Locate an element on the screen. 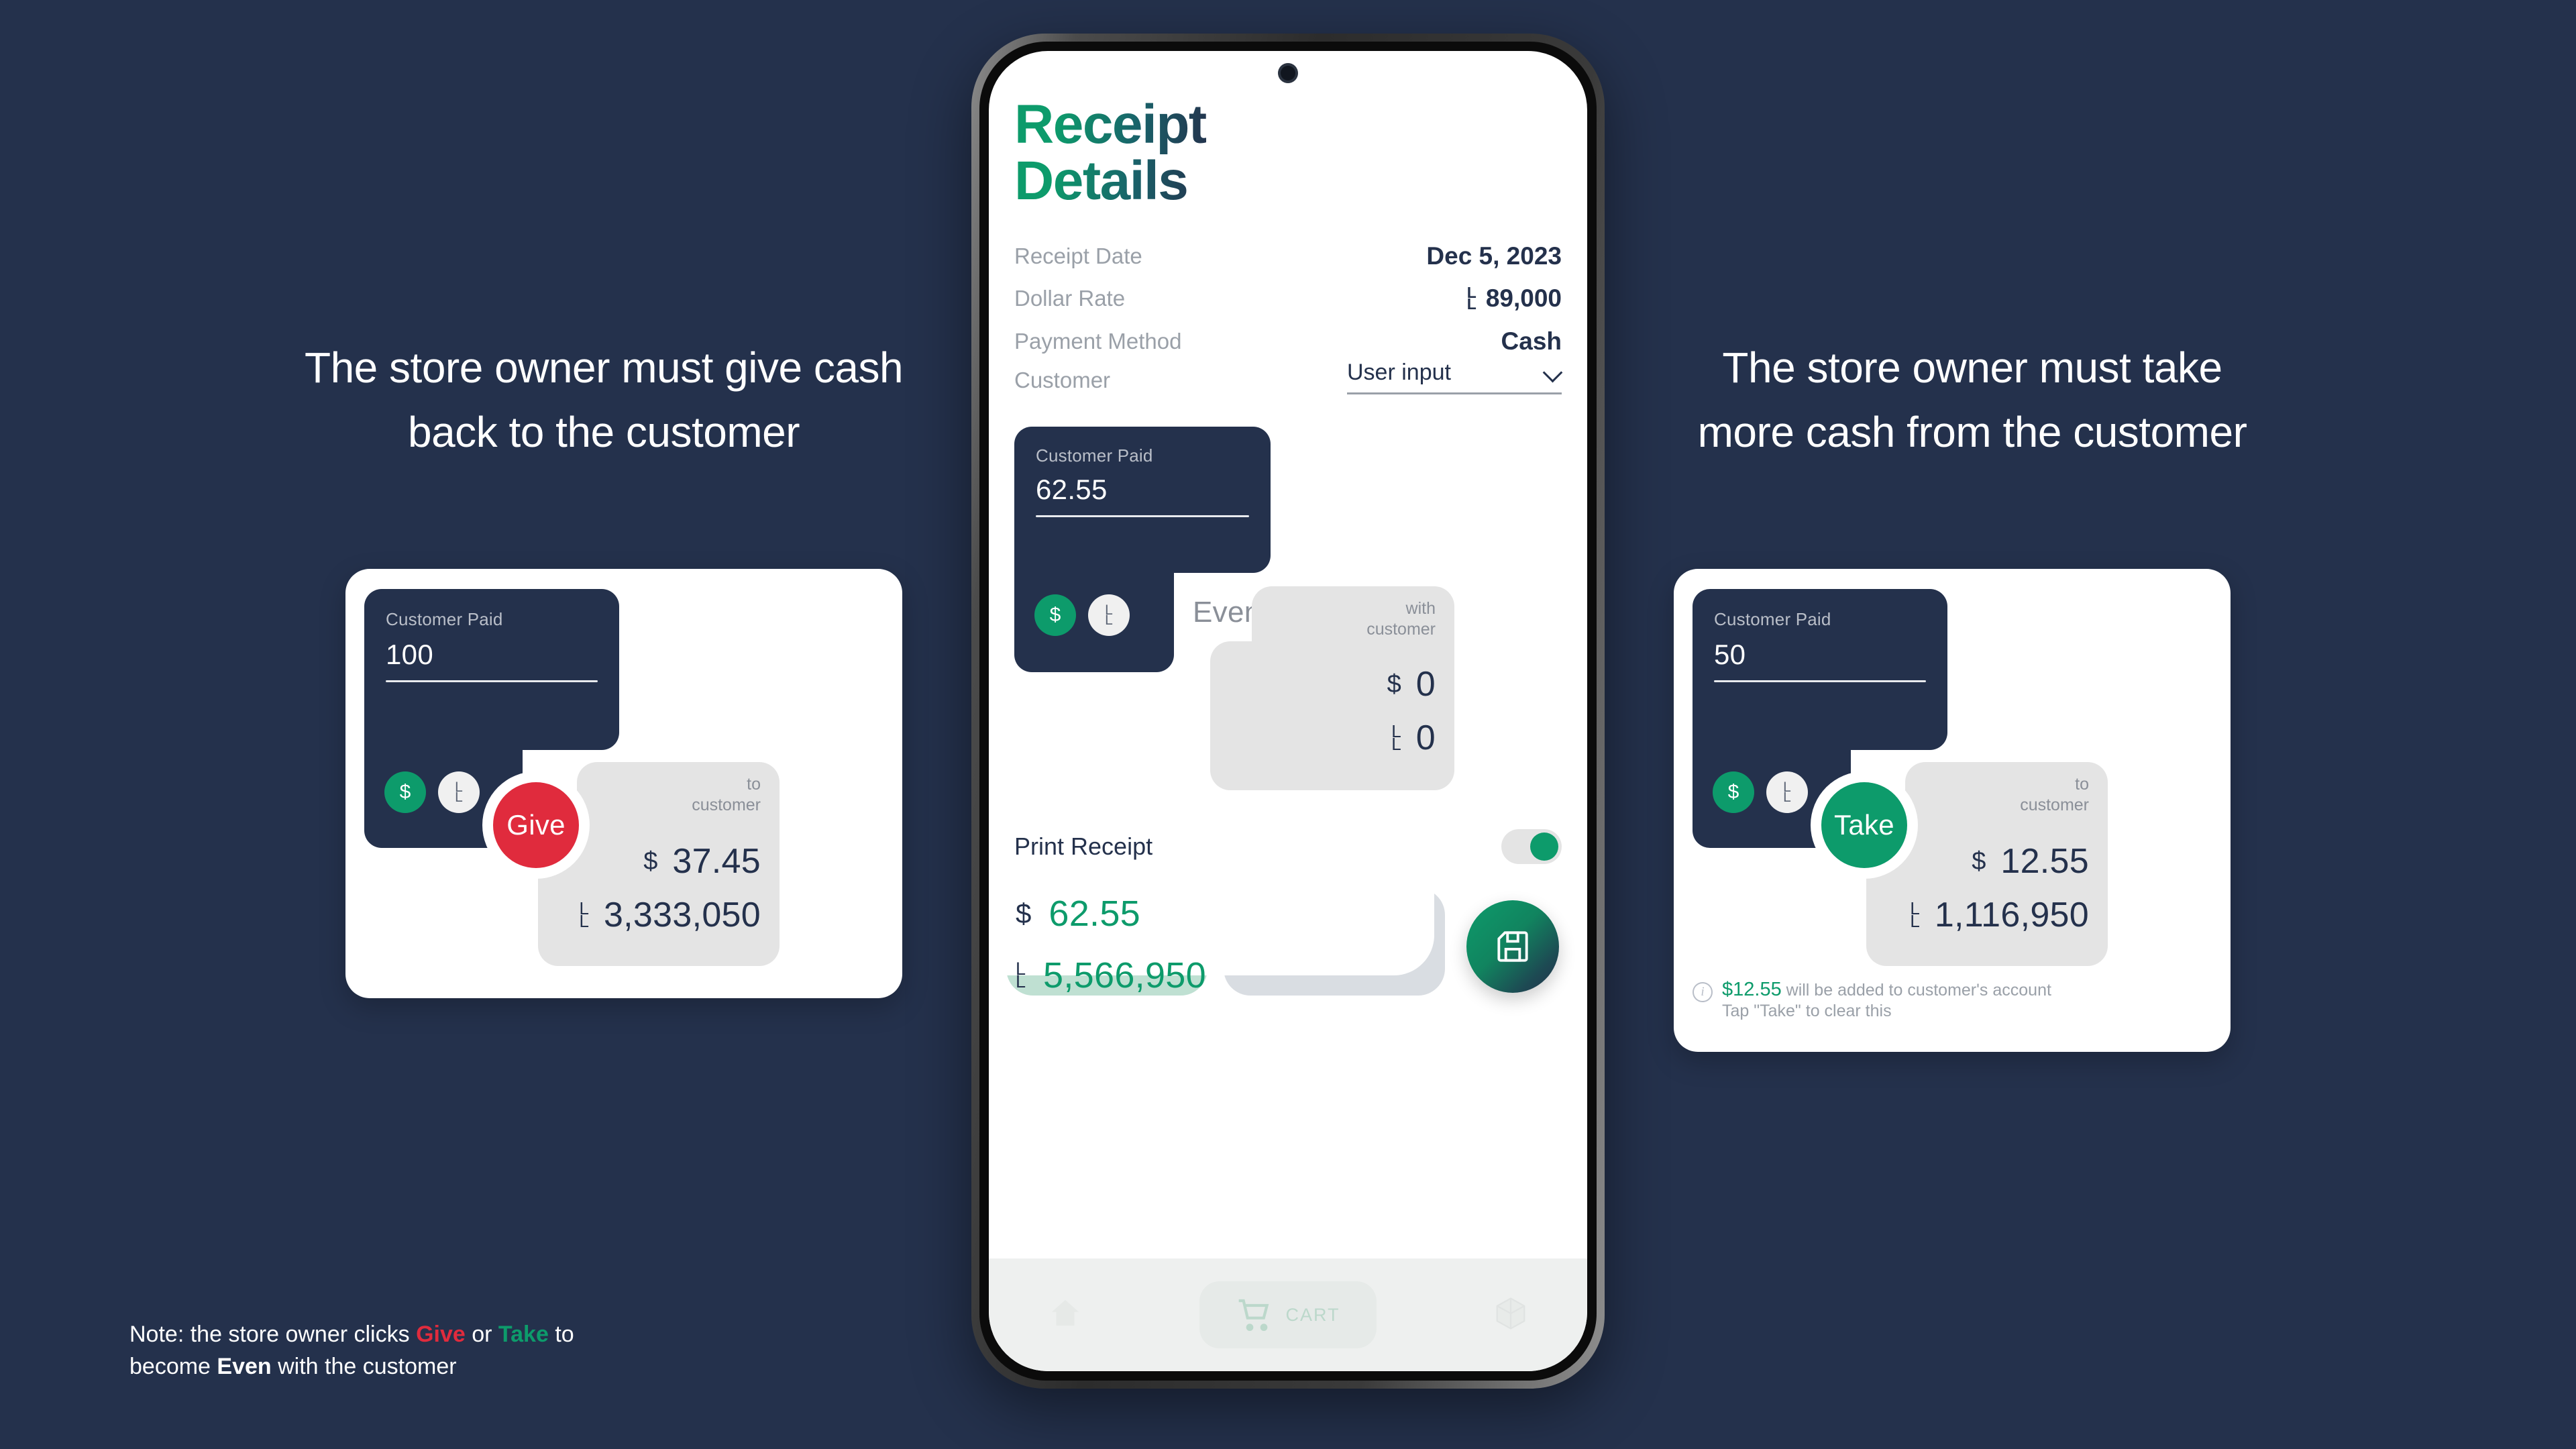  left-amount-lira: 3,333,050 is located at coordinates (682, 915).